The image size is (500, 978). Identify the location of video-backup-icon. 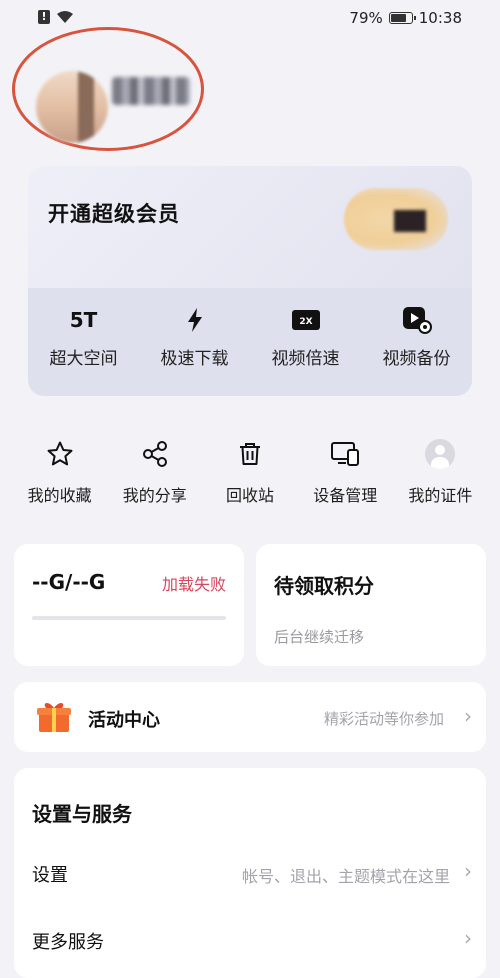
(417, 320).